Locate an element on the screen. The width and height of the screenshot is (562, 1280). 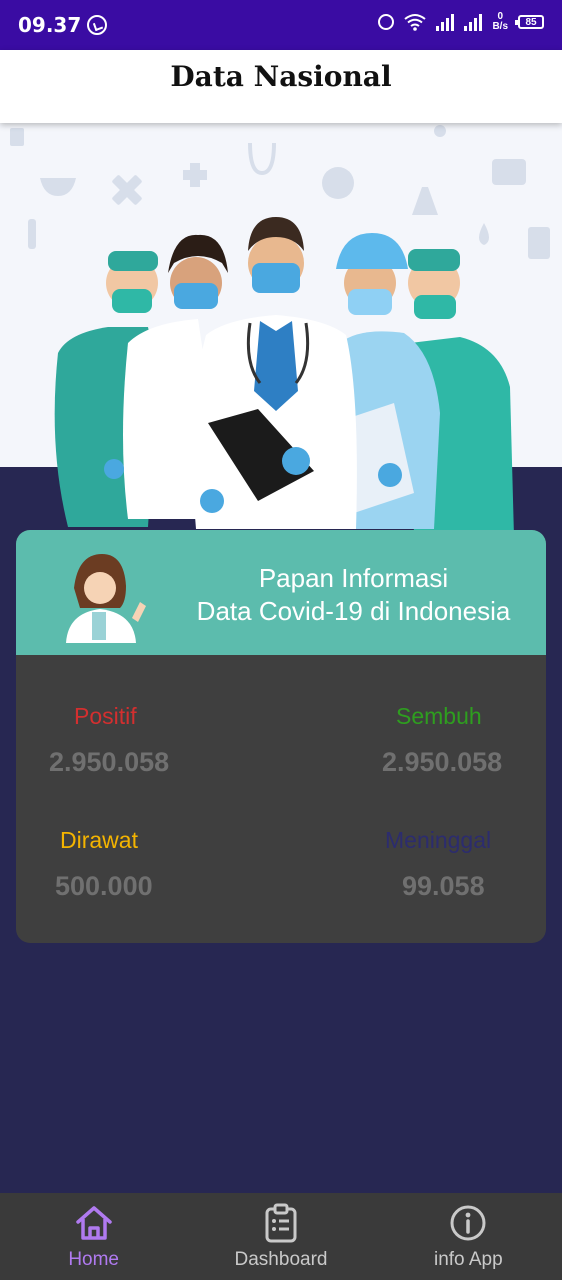
whatsapp-icon is located at coordinates (97, 25).